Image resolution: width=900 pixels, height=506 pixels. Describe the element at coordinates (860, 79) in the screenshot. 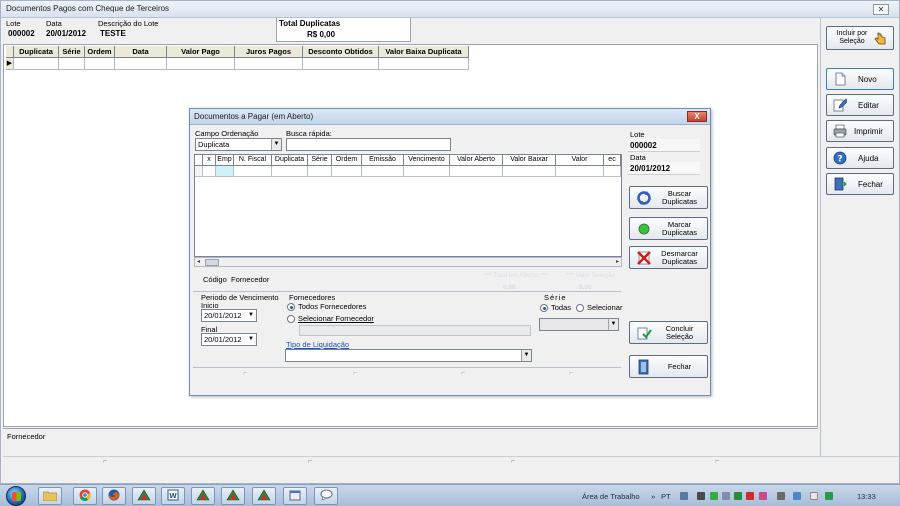

I see `novo-button: Novo` at that location.